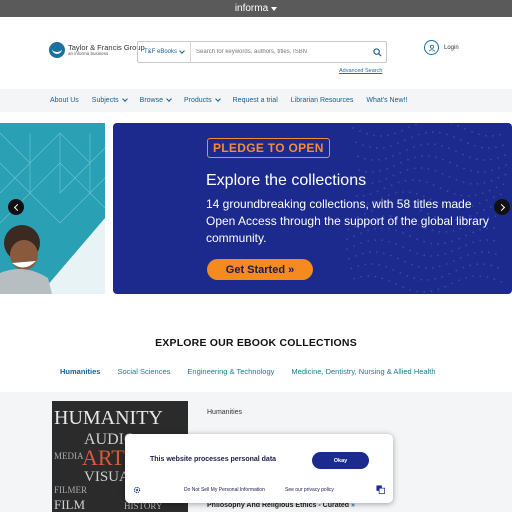 The width and height of the screenshot is (512, 512). What do you see at coordinates (230, 373) in the screenshot?
I see `tab-engineering-technology: Engineering & Technology` at bounding box center [230, 373].